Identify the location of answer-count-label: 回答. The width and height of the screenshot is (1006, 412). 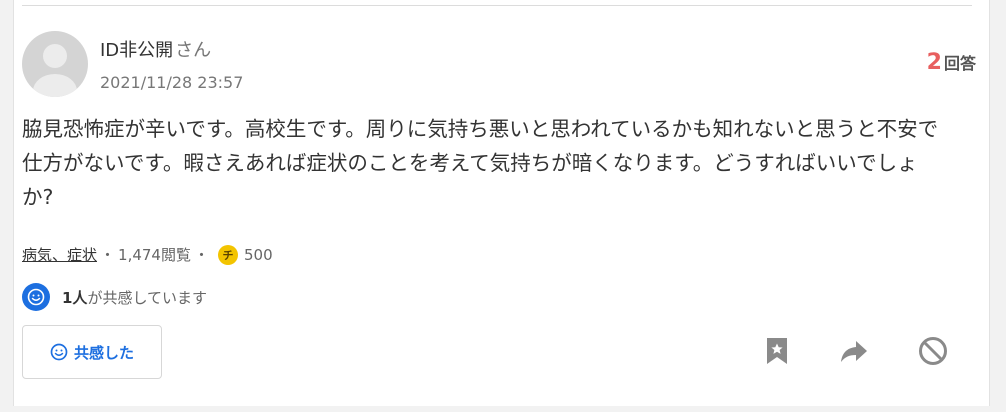
(959, 63).